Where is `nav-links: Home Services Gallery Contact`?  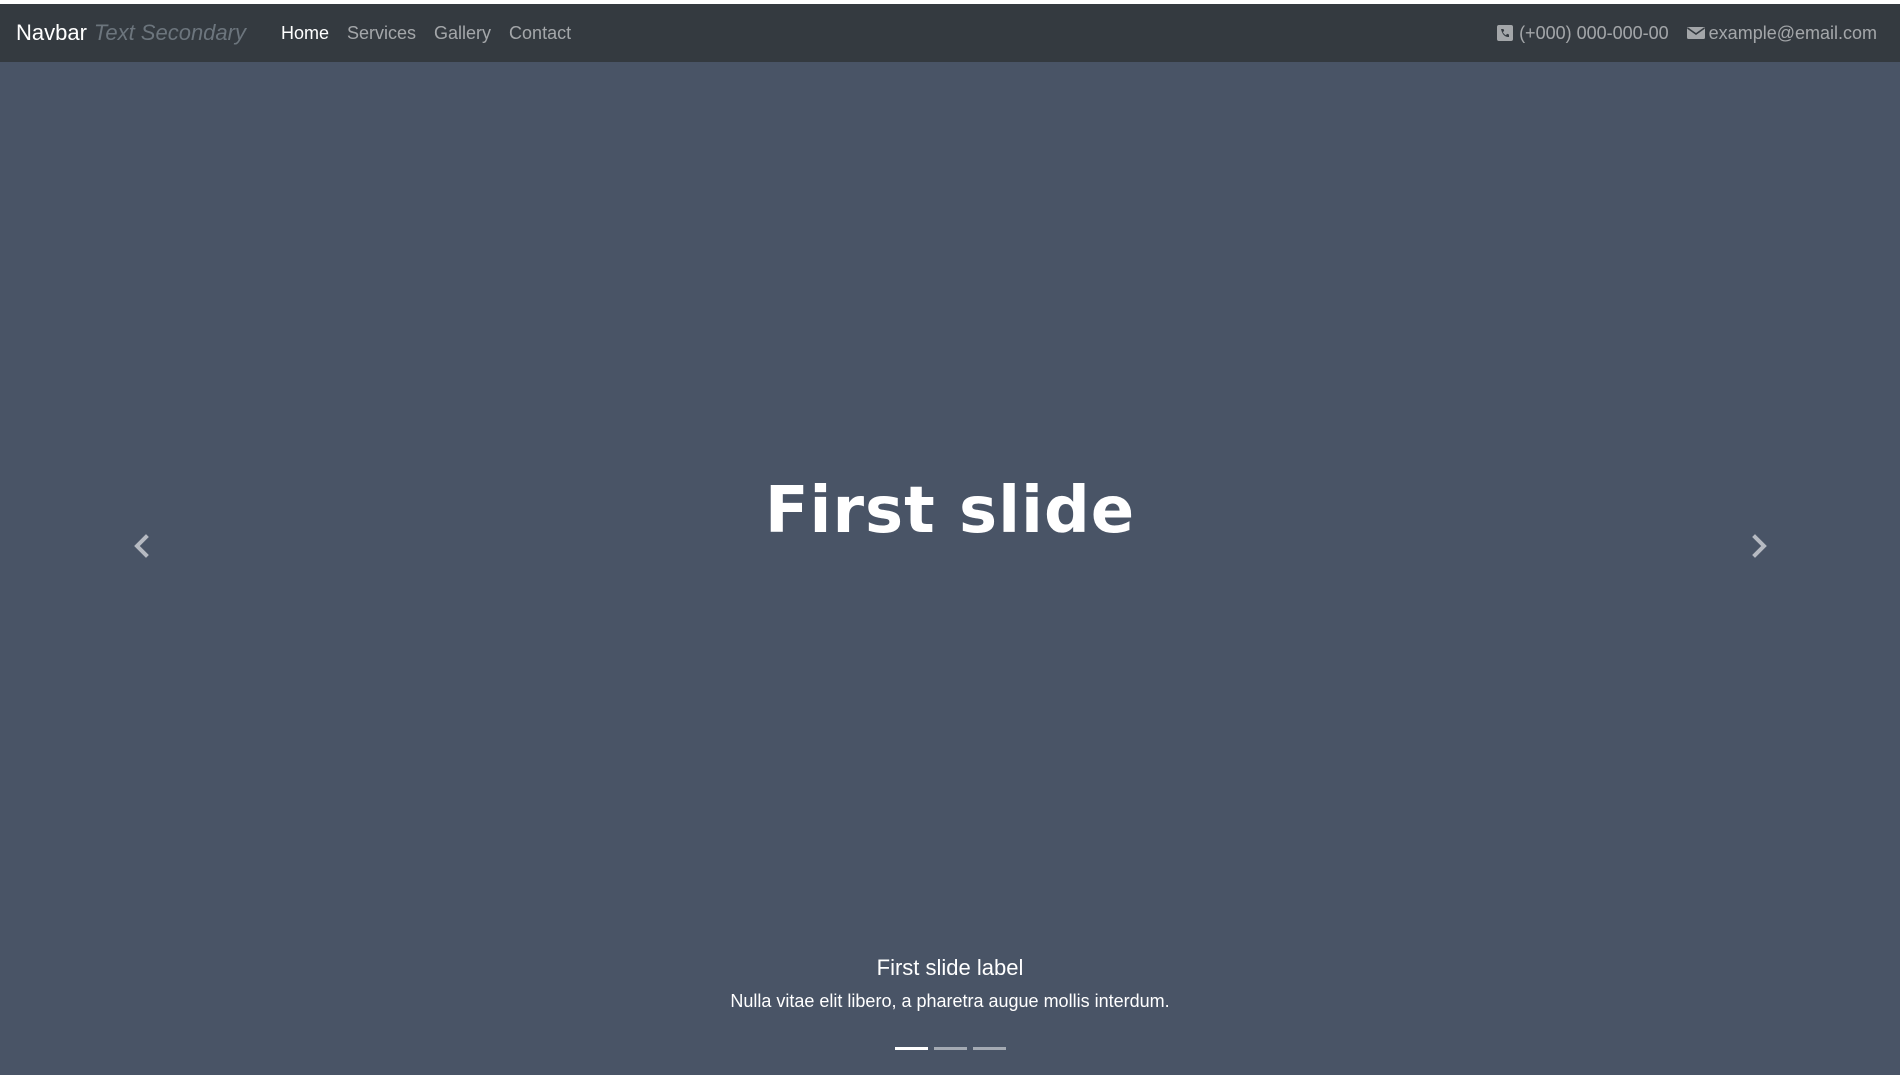 nav-links: Home Services Gallery Contact is located at coordinates (426, 33).